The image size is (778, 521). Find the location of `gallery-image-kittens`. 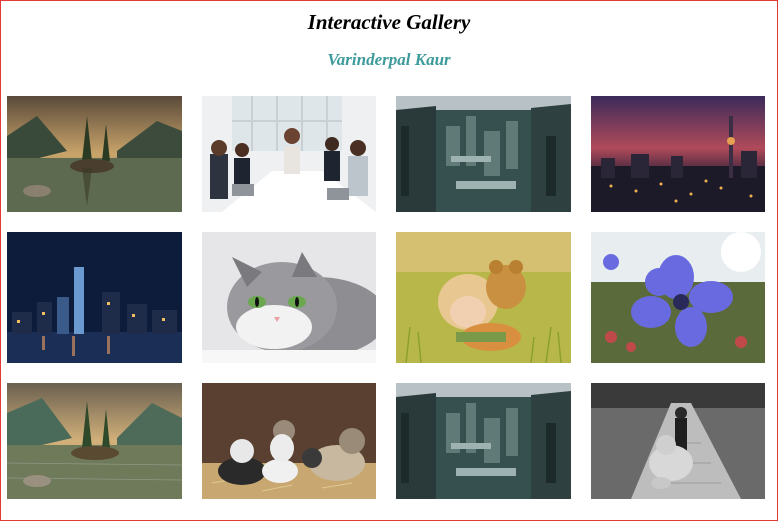

gallery-image-kittens is located at coordinates (289, 441).